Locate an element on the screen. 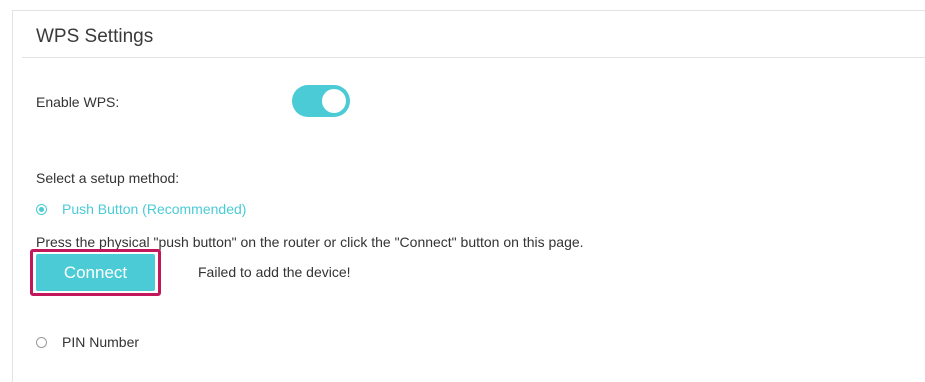  pin-number-radio is located at coordinates (41, 342).